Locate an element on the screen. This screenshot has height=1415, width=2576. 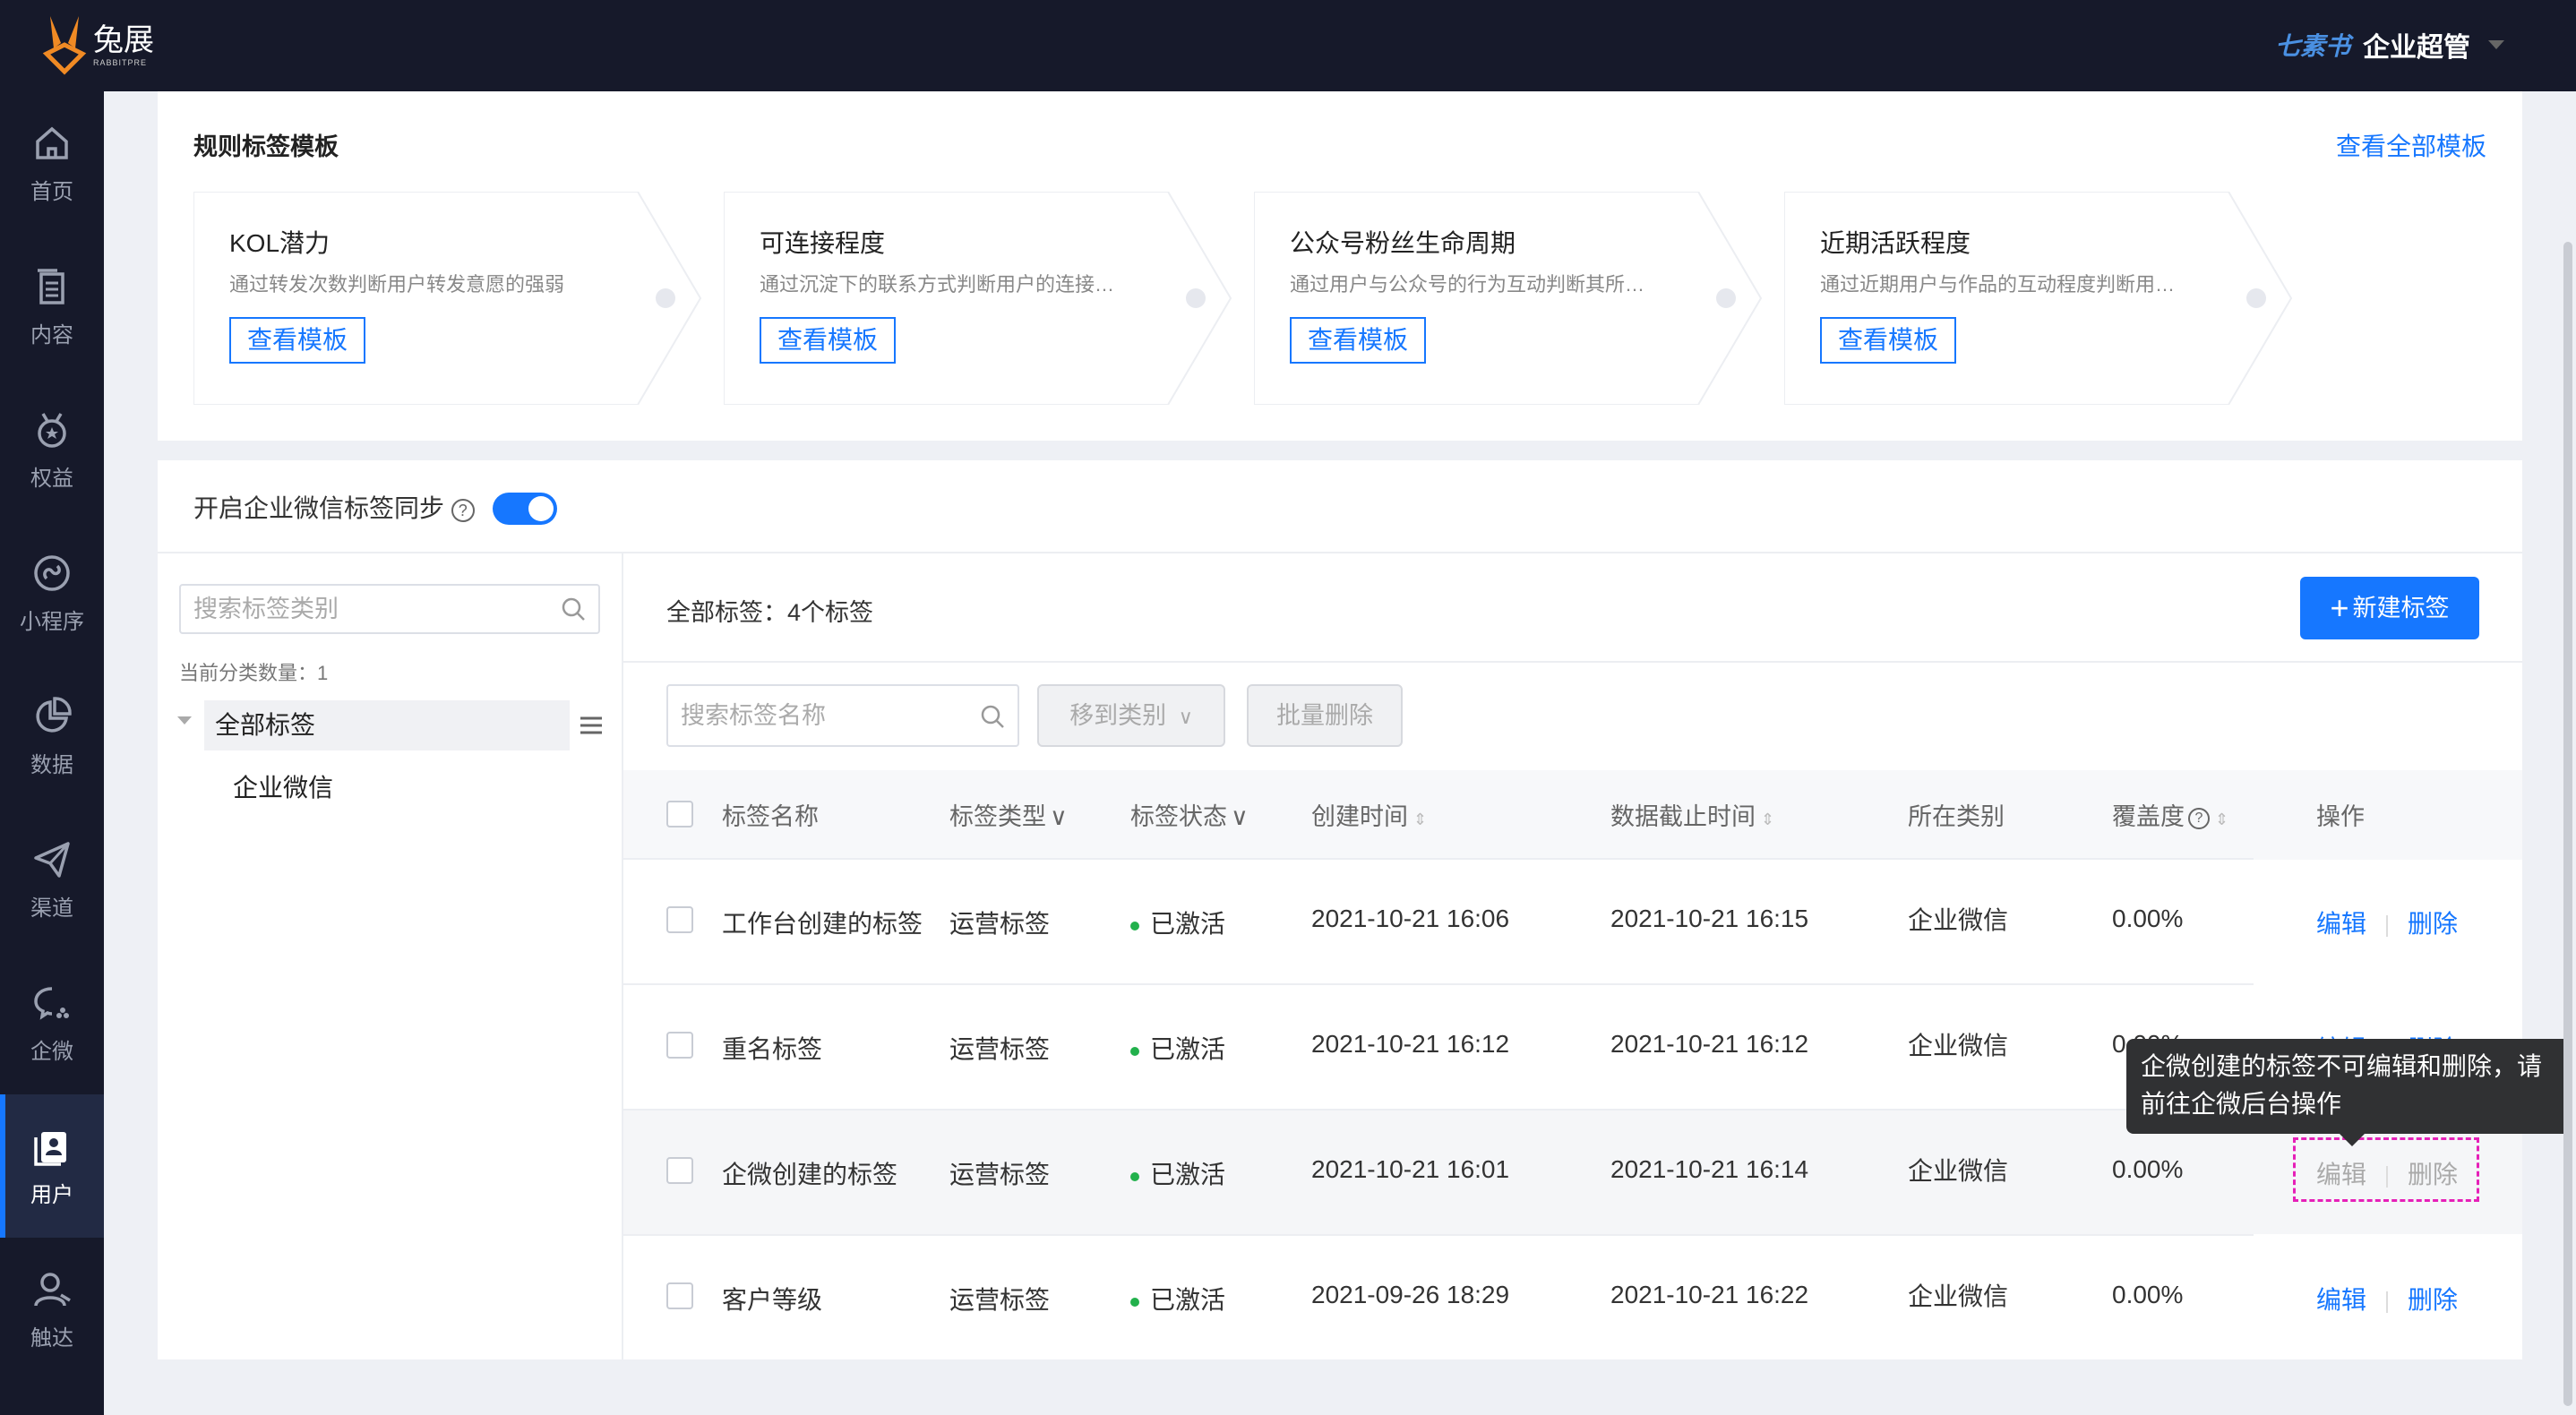
template-title: 近期活跃程度 is located at coordinates (1895, 243).